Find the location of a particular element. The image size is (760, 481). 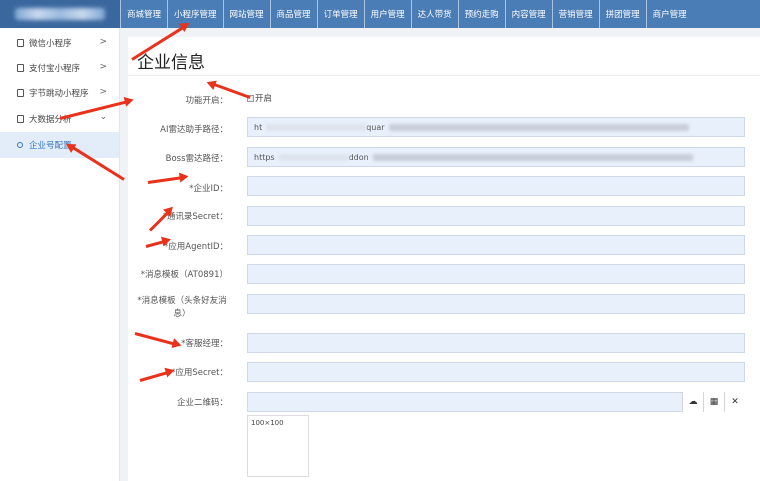

sidebar-item-alipay: 支付宝小程序 > is located at coordinates (59, 67).